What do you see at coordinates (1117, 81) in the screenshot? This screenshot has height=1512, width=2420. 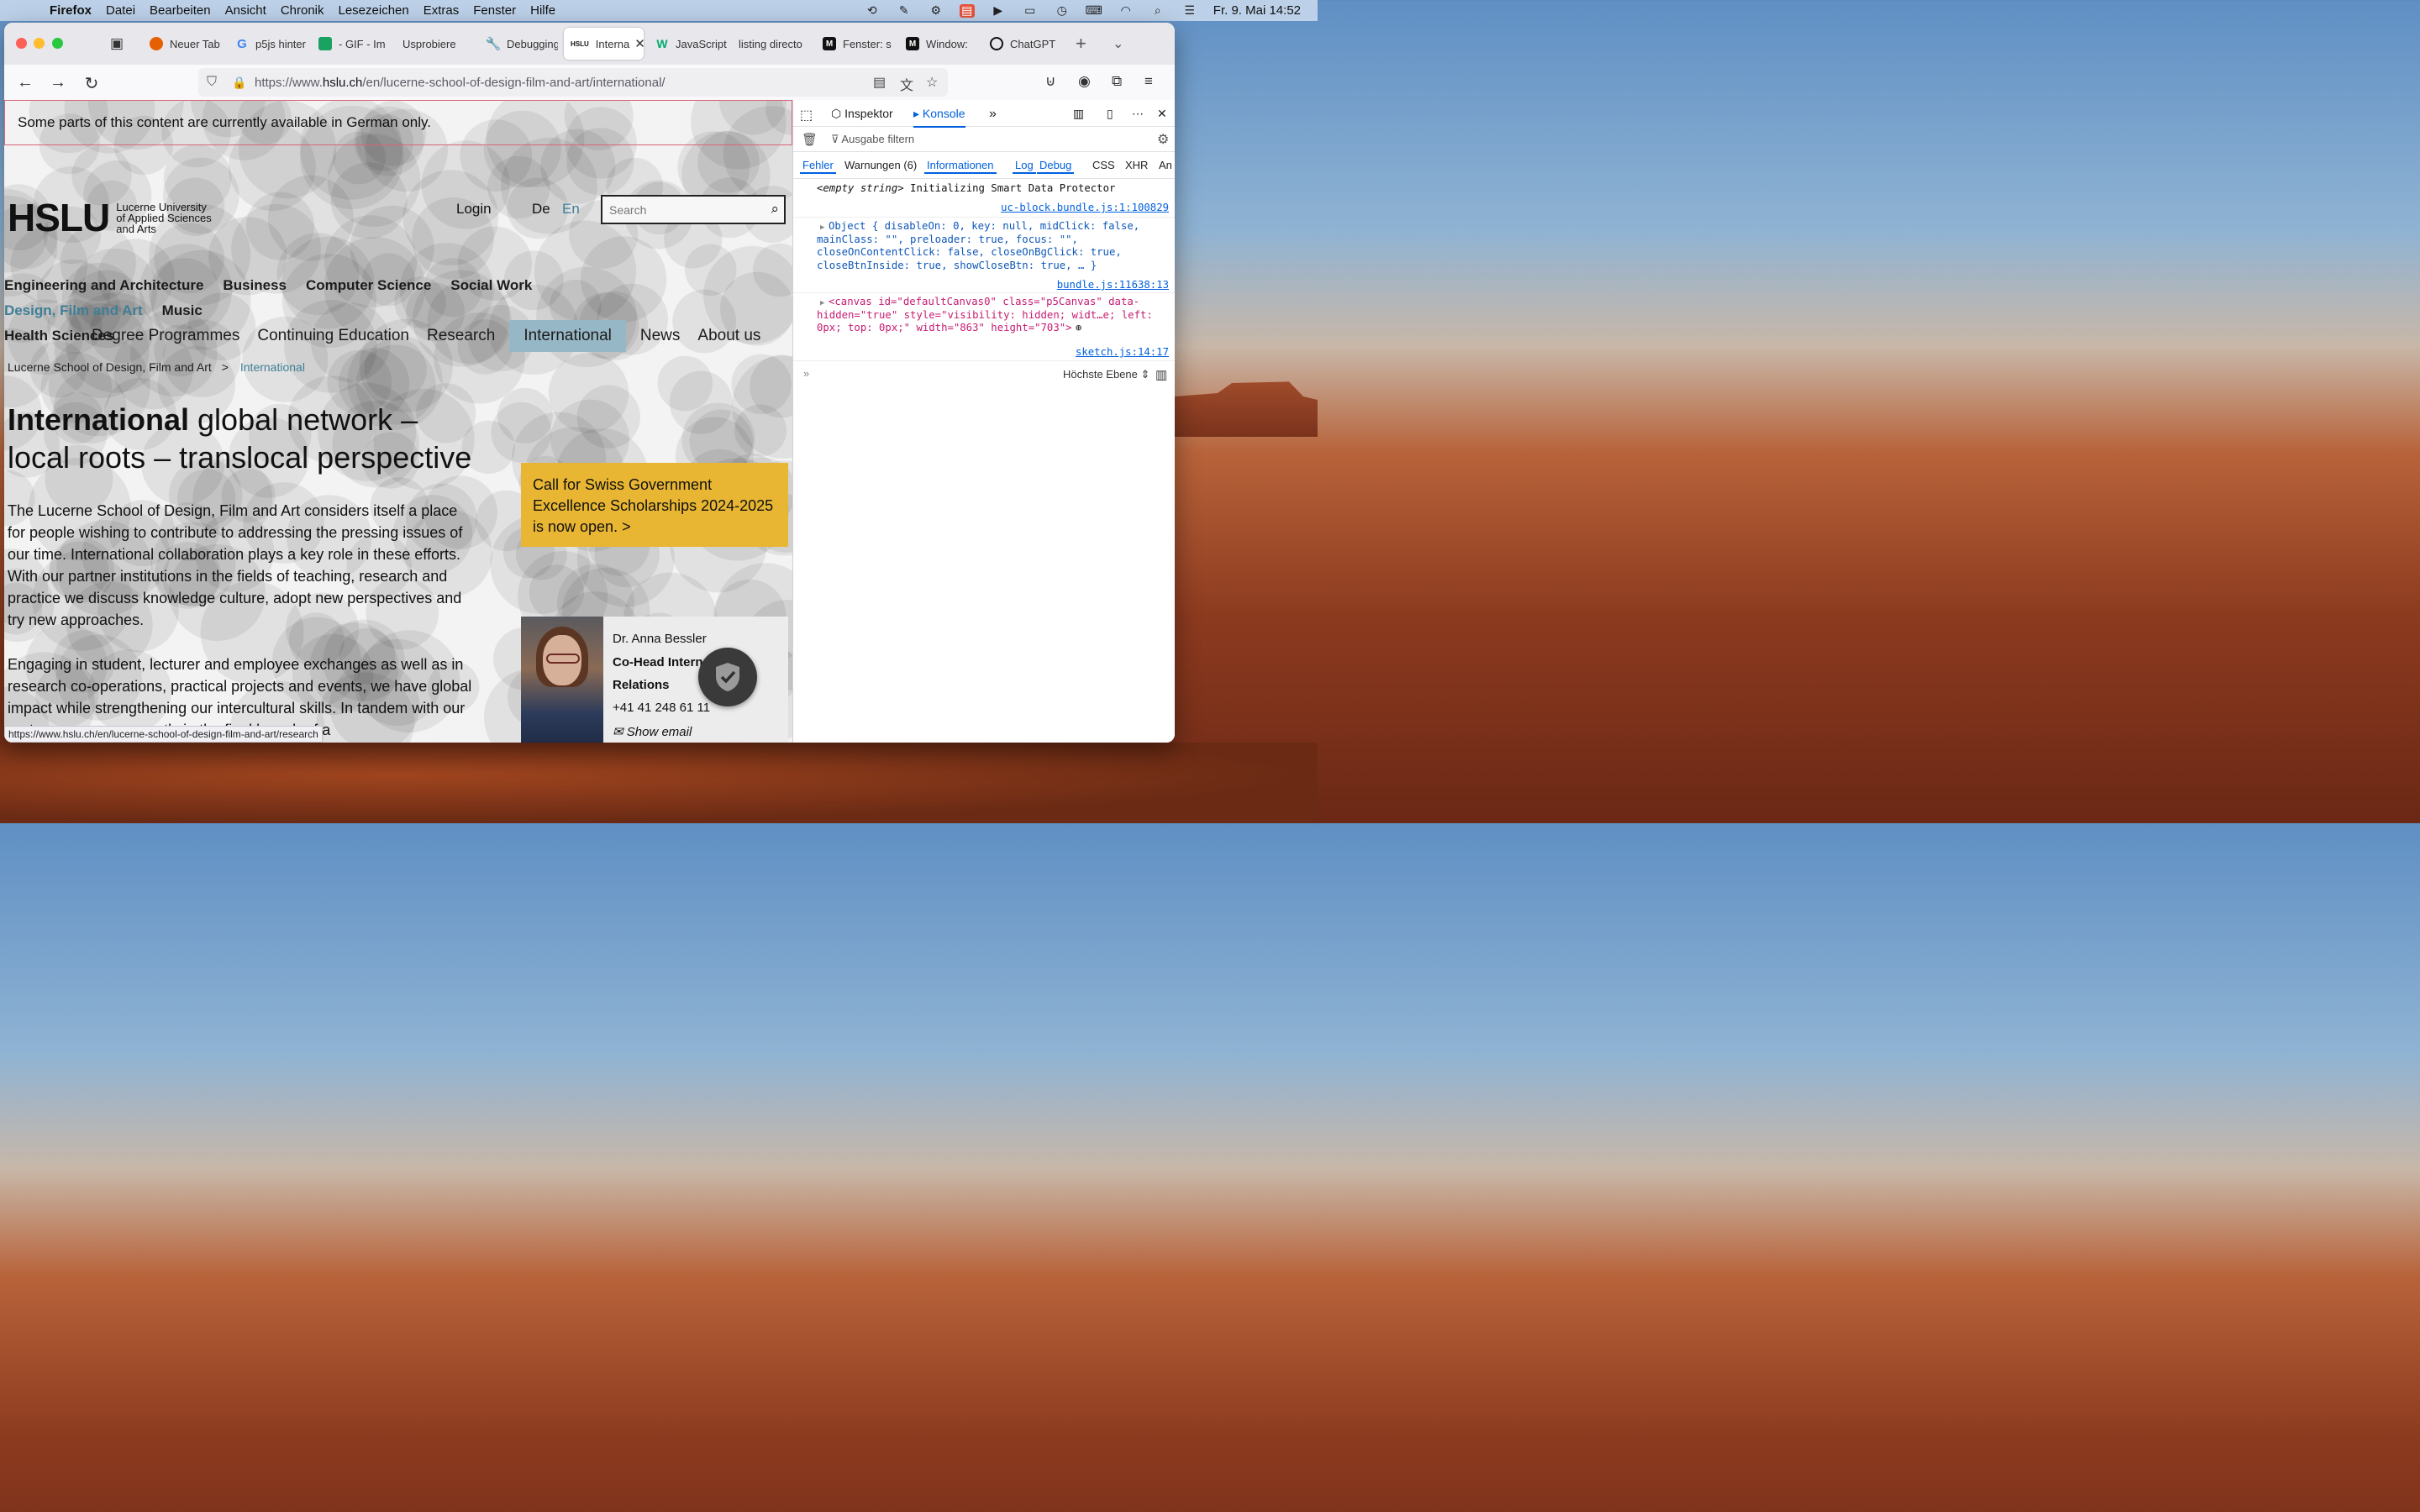 I see `extensions-icon: ⧉` at bounding box center [1117, 81].